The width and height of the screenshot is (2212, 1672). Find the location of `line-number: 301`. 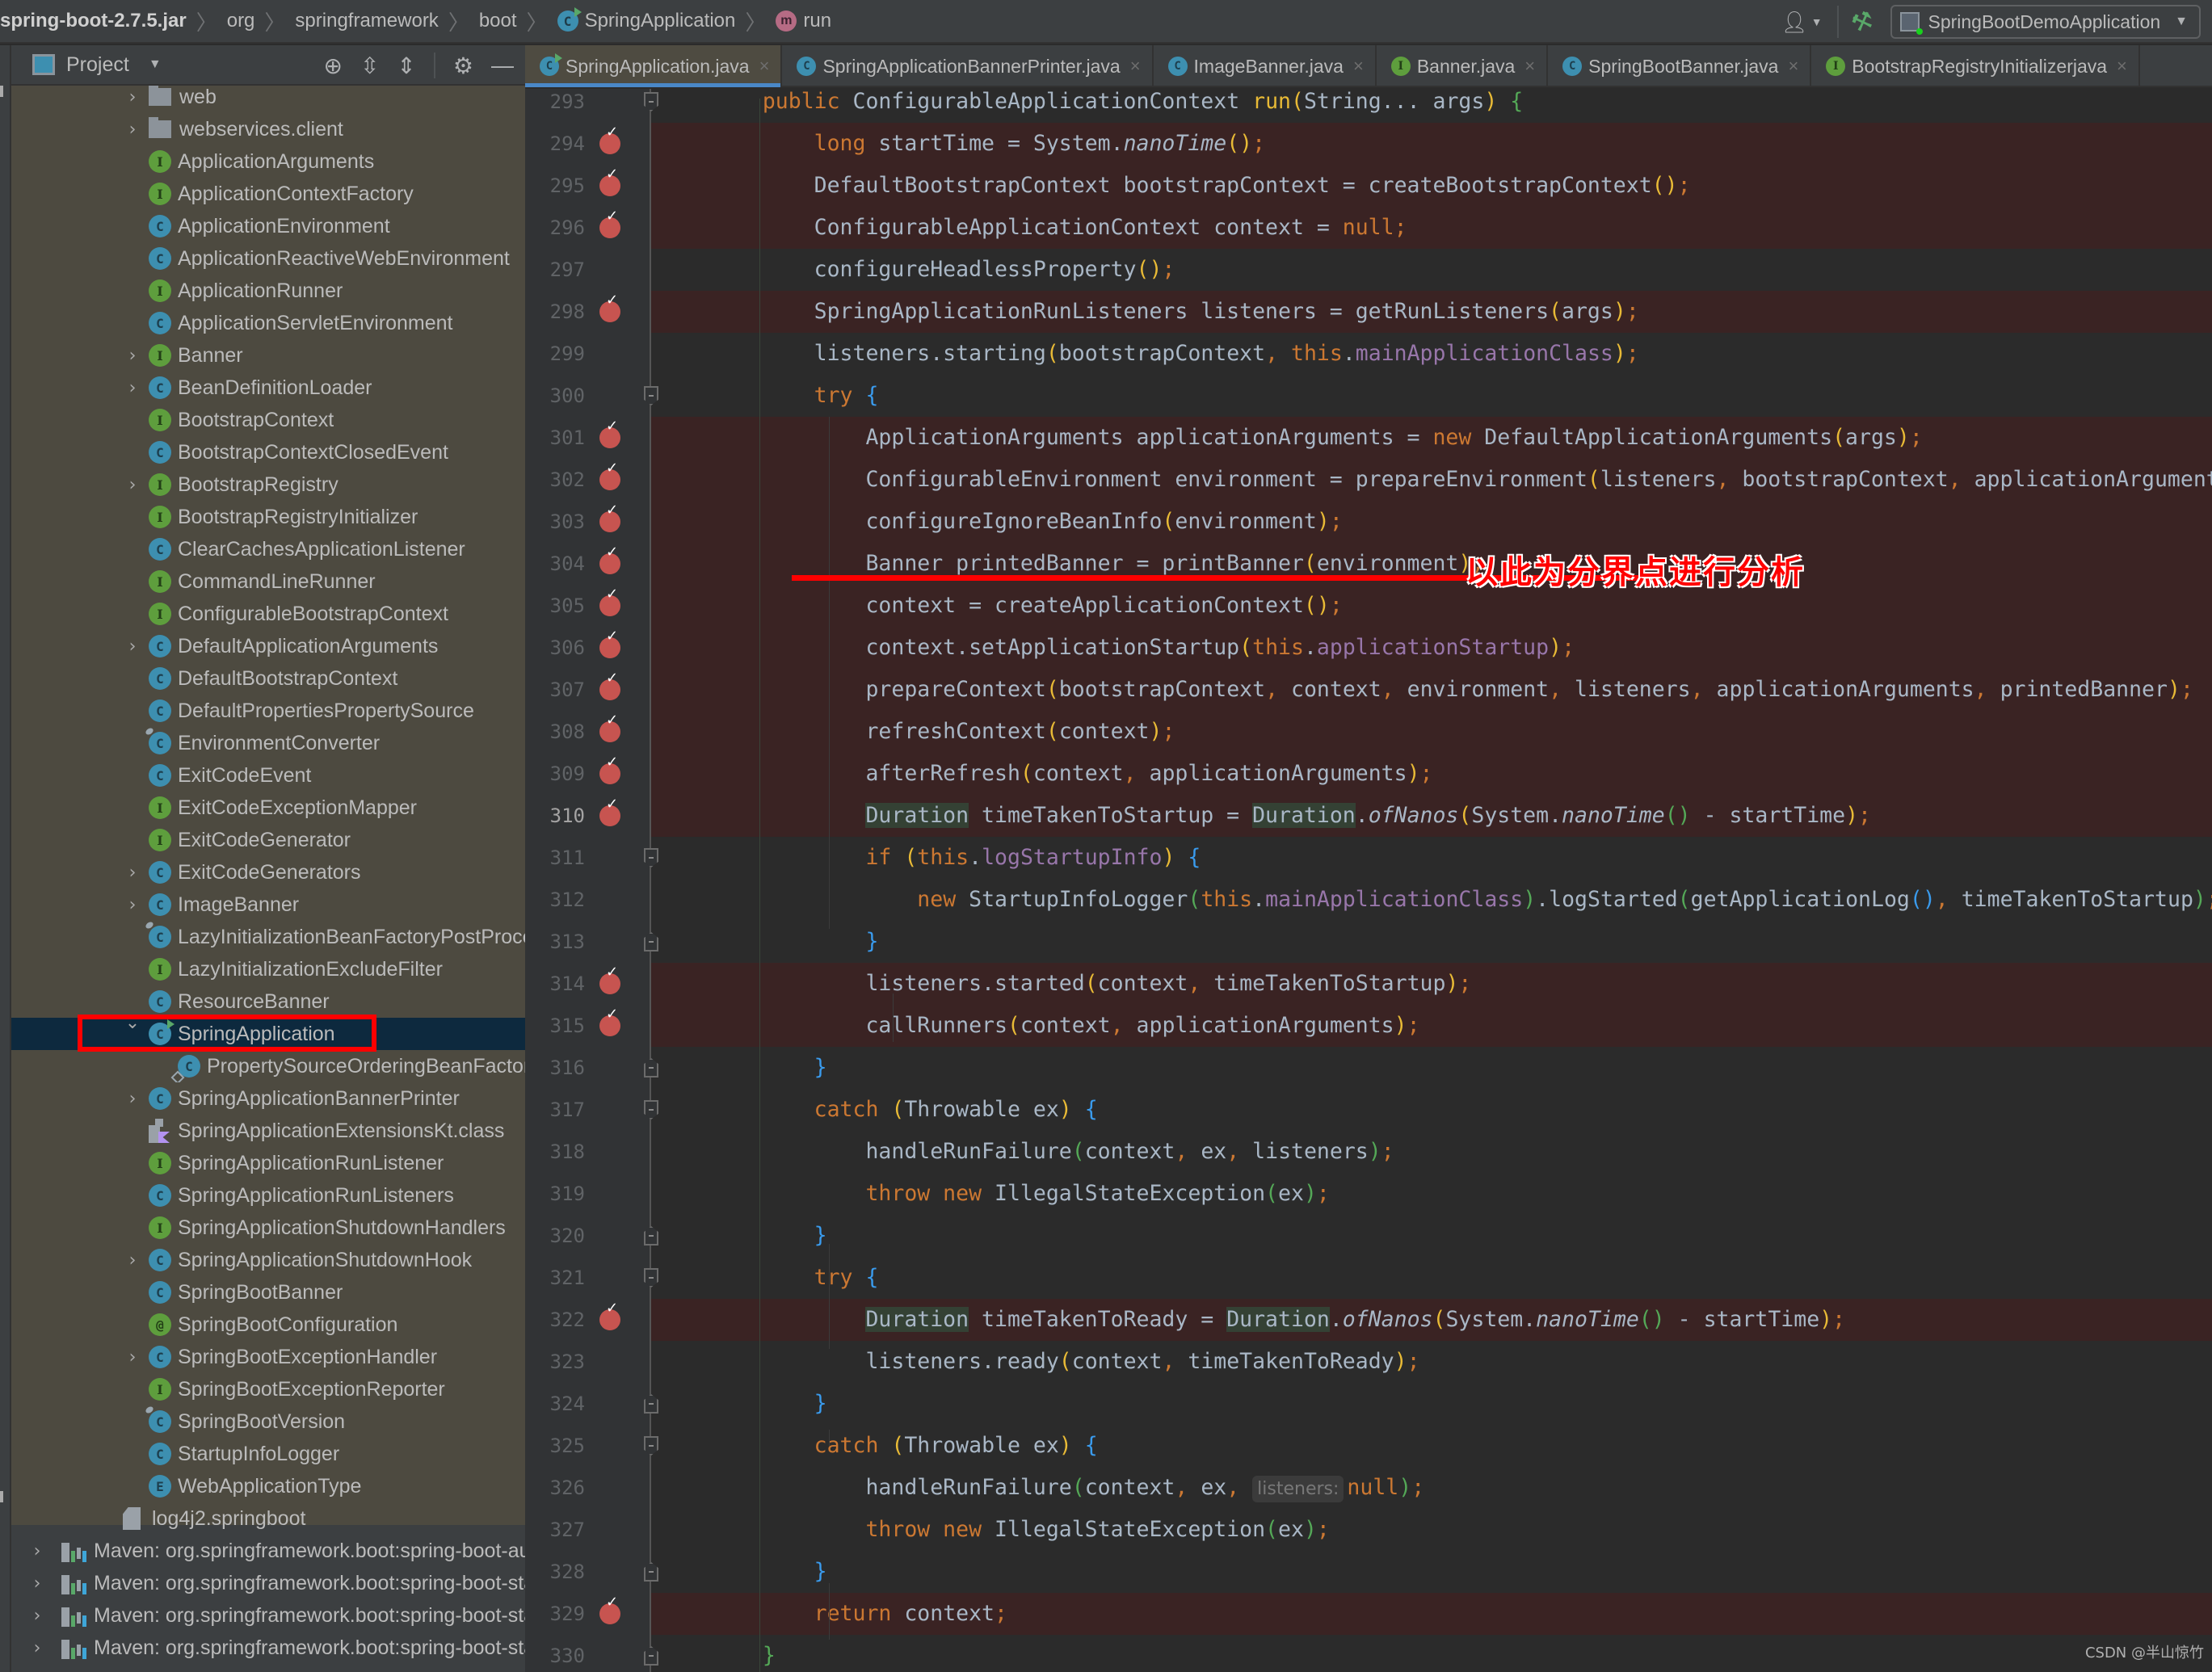

line-number: 301 is located at coordinates (555, 438).